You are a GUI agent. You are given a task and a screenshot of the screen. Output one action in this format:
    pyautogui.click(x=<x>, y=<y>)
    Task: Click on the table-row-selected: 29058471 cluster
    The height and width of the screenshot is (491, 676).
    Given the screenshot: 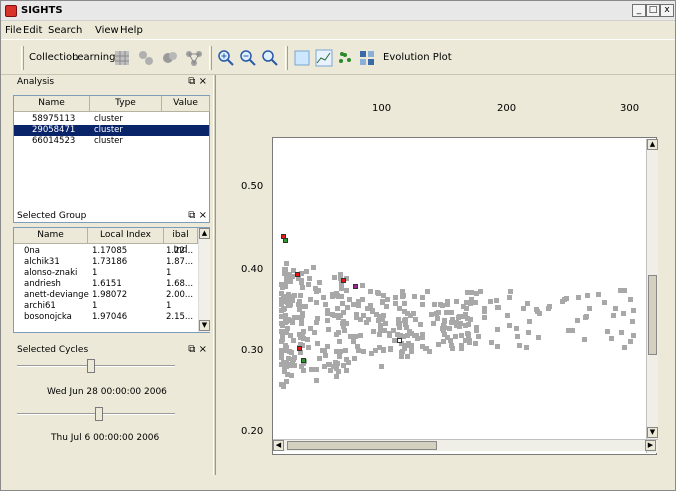 What is the action you would take?
    pyautogui.click(x=111, y=130)
    